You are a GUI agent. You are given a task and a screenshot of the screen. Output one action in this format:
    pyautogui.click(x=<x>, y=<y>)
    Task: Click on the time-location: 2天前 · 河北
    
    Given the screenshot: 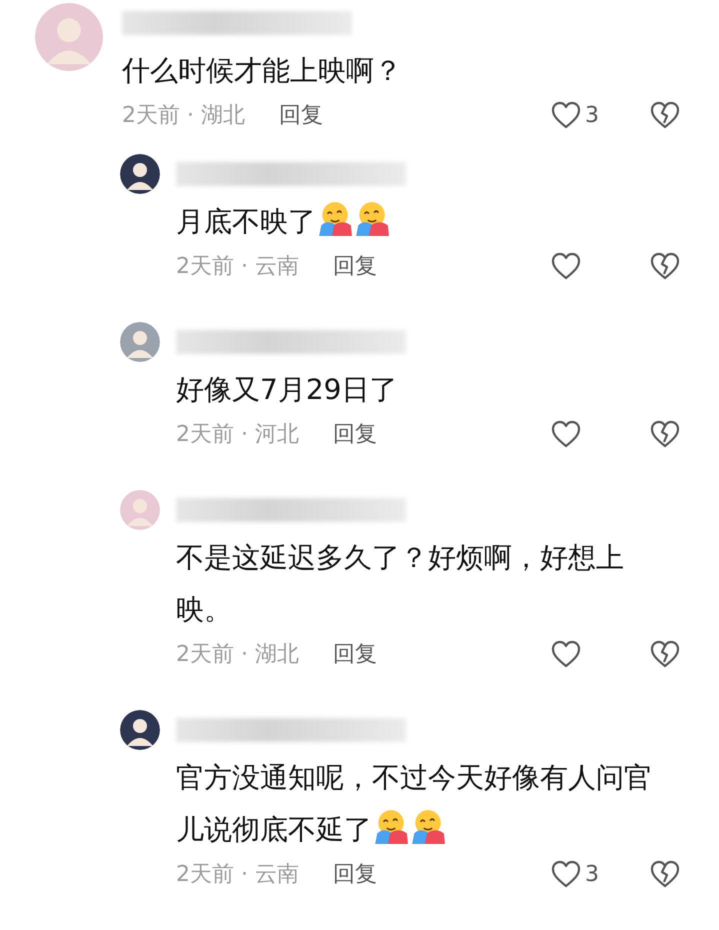 What is the action you would take?
    pyautogui.click(x=237, y=435)
    